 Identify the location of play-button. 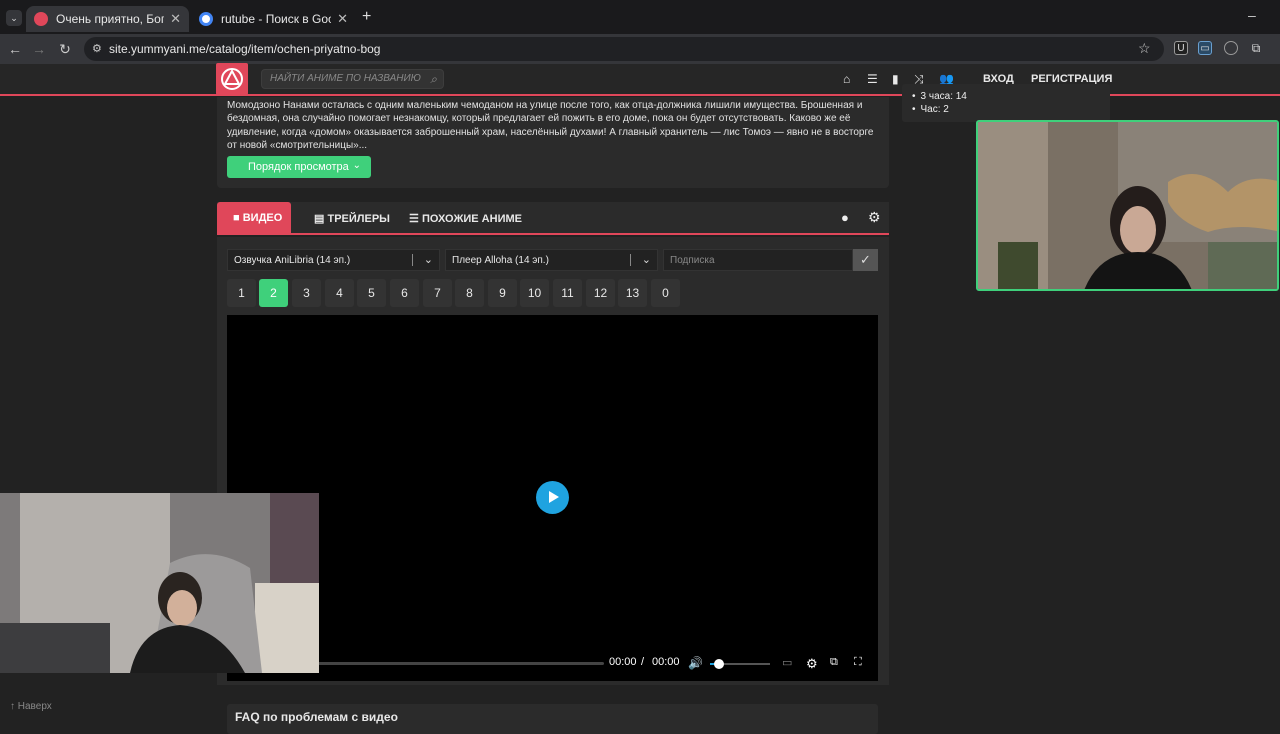
(552, 497).